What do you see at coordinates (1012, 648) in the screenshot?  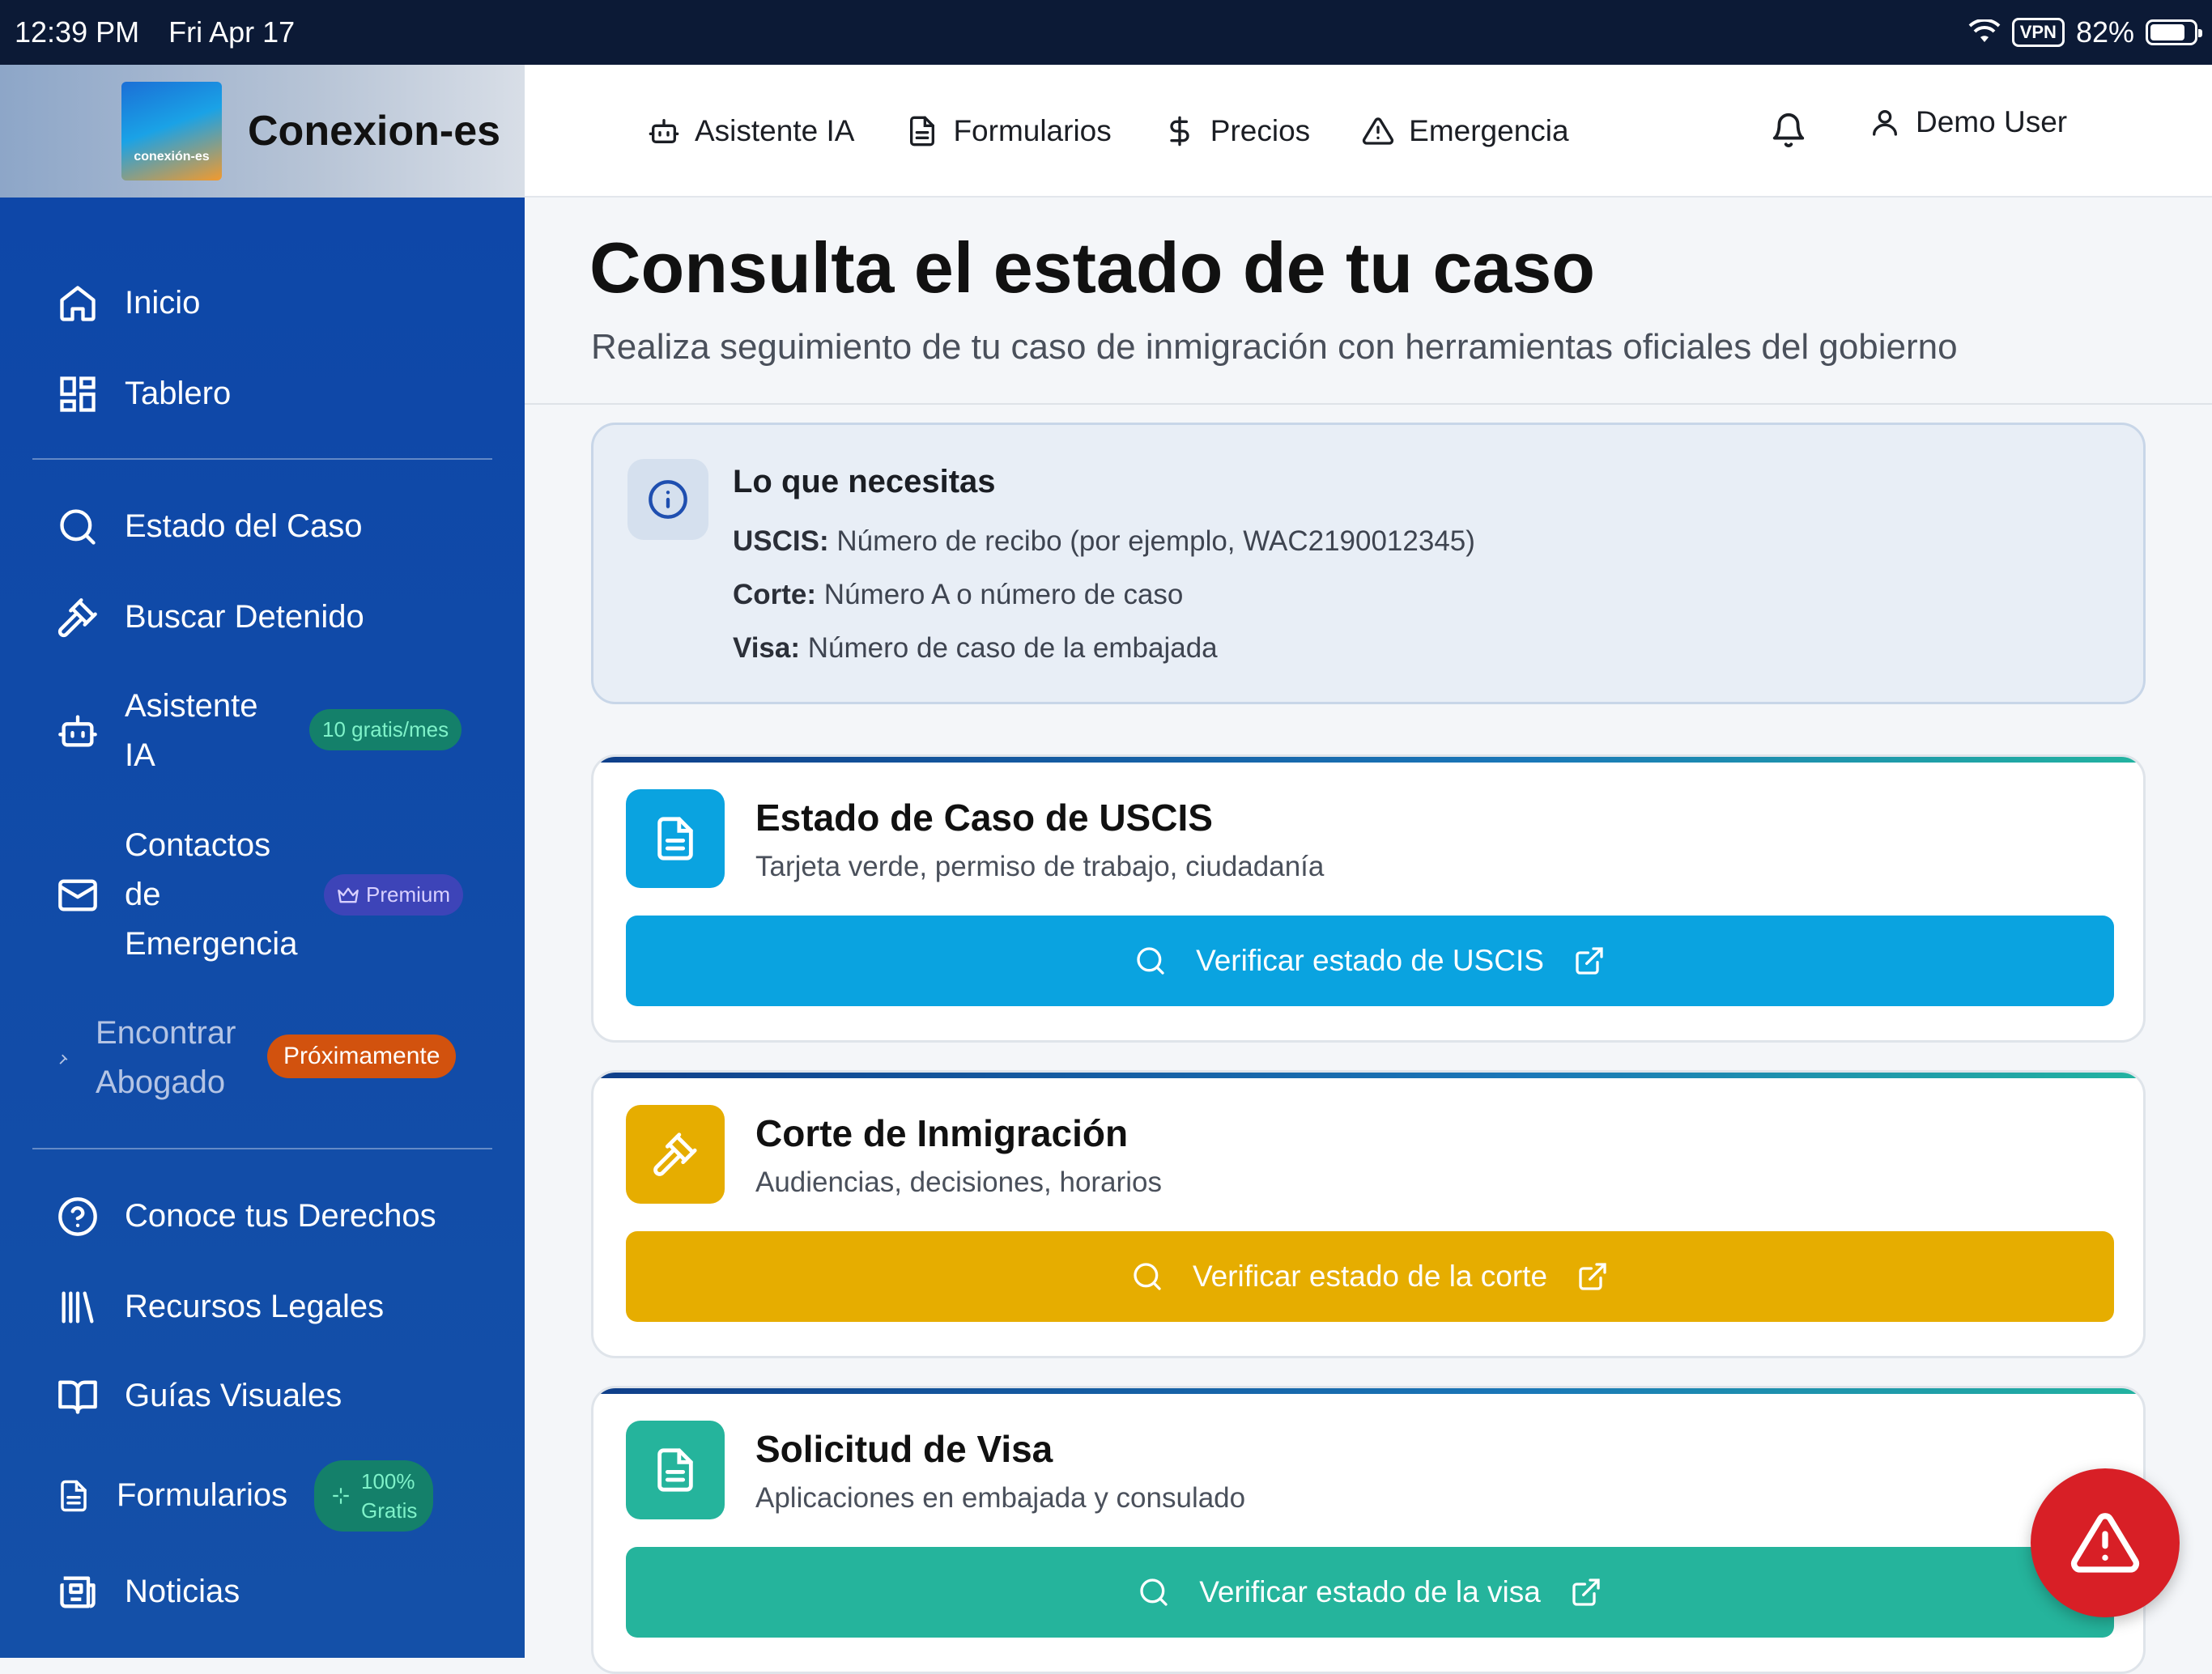 I see `requirement-text: Número de caso de la embajada` at bounding box center [1012, 648].